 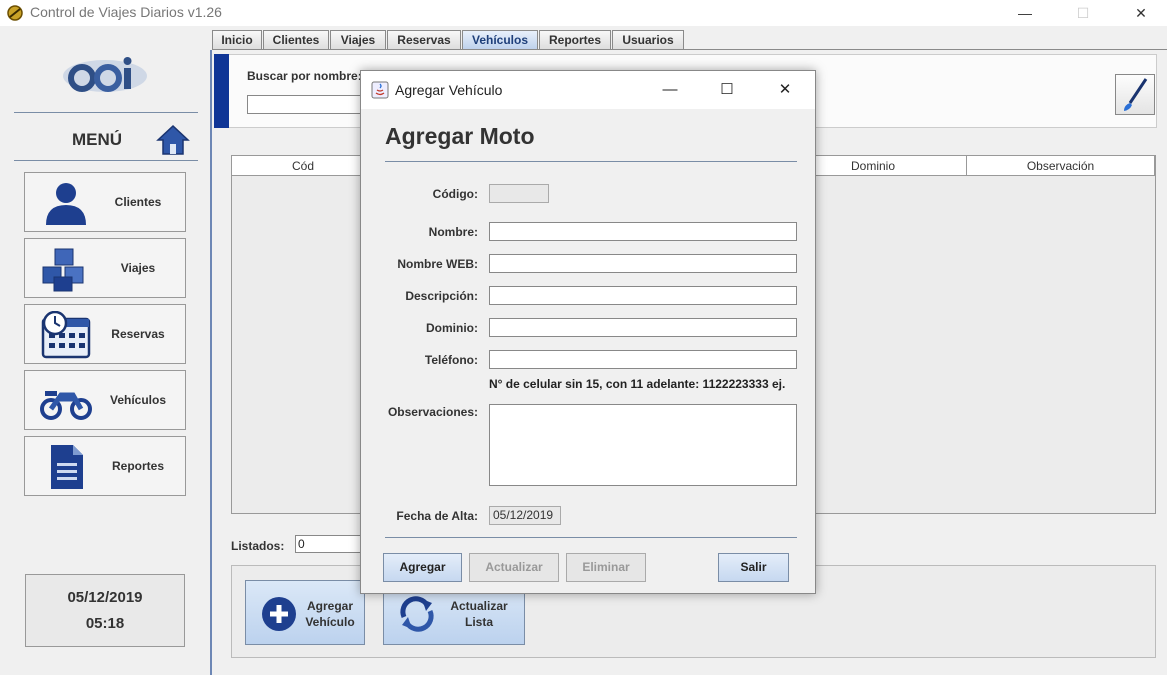 I want to click on sidebar-item-reservas: Reservas, so click(x=105, y=334).